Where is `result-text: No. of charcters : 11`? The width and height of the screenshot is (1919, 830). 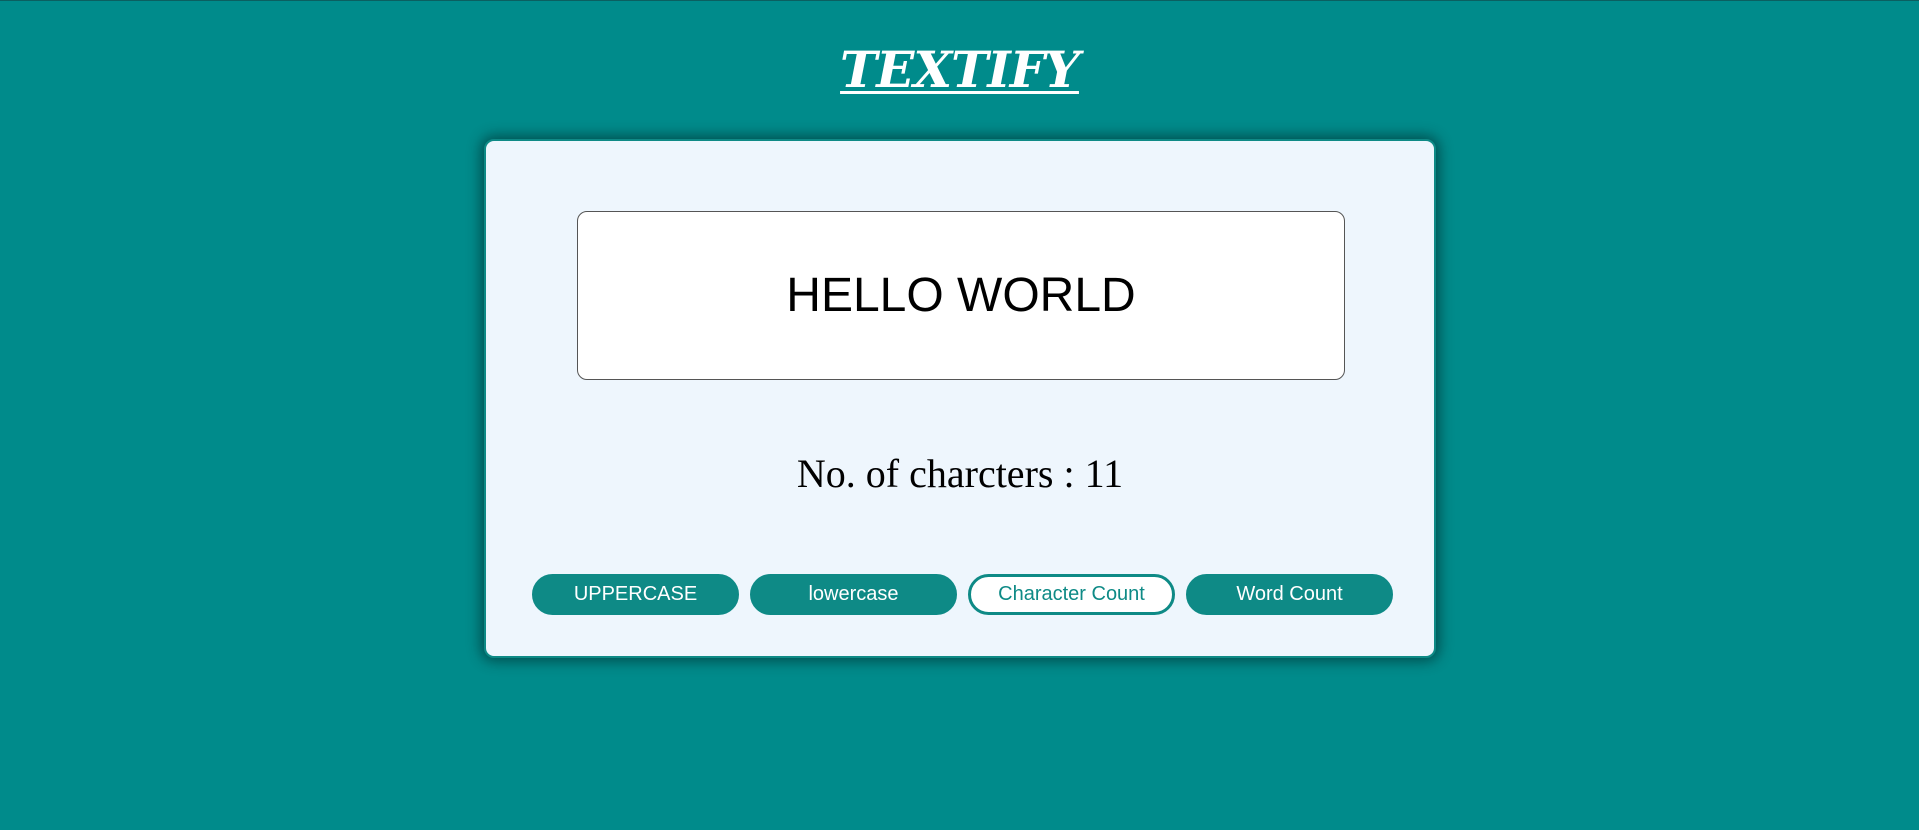 result-text: No. of charcters : 11 is located at coordinates (960, 473).